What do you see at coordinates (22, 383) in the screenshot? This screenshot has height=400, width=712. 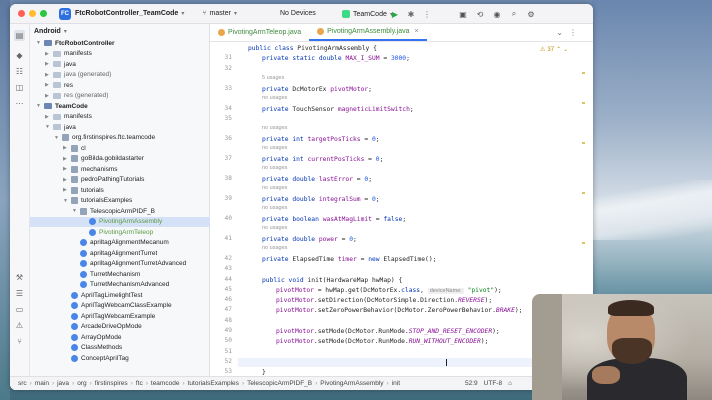 I see `breadcrumb-item: src` at bounding box center [22, 383].